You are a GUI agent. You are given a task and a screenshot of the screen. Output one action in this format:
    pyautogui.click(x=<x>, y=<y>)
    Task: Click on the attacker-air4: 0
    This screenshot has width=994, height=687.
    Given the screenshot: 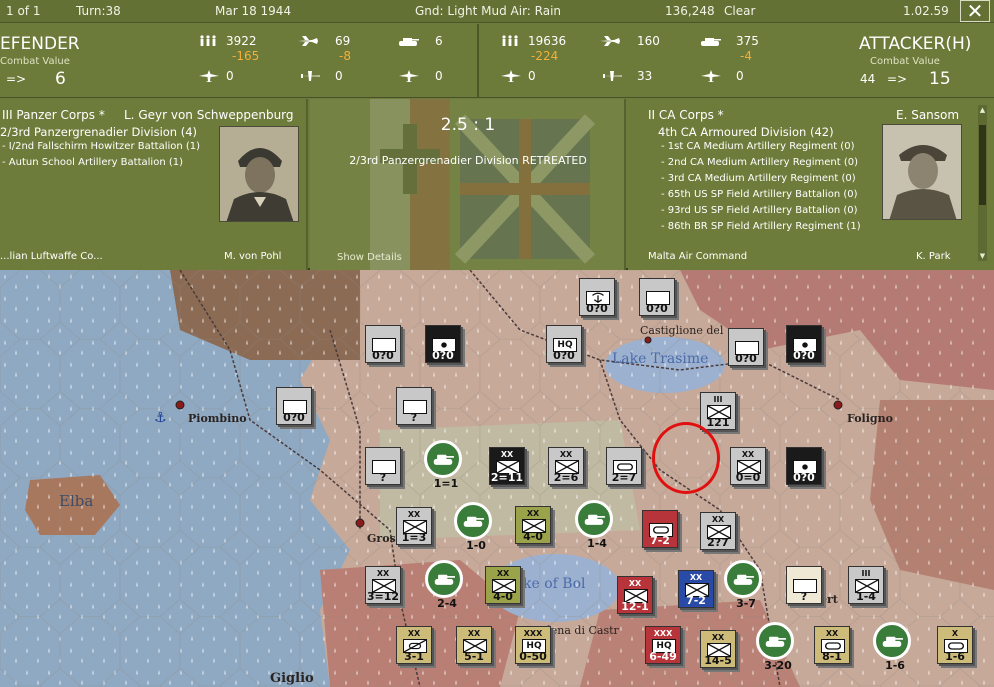 What is the action you would take?
    pyautogui.click(x=740, y=76)
    